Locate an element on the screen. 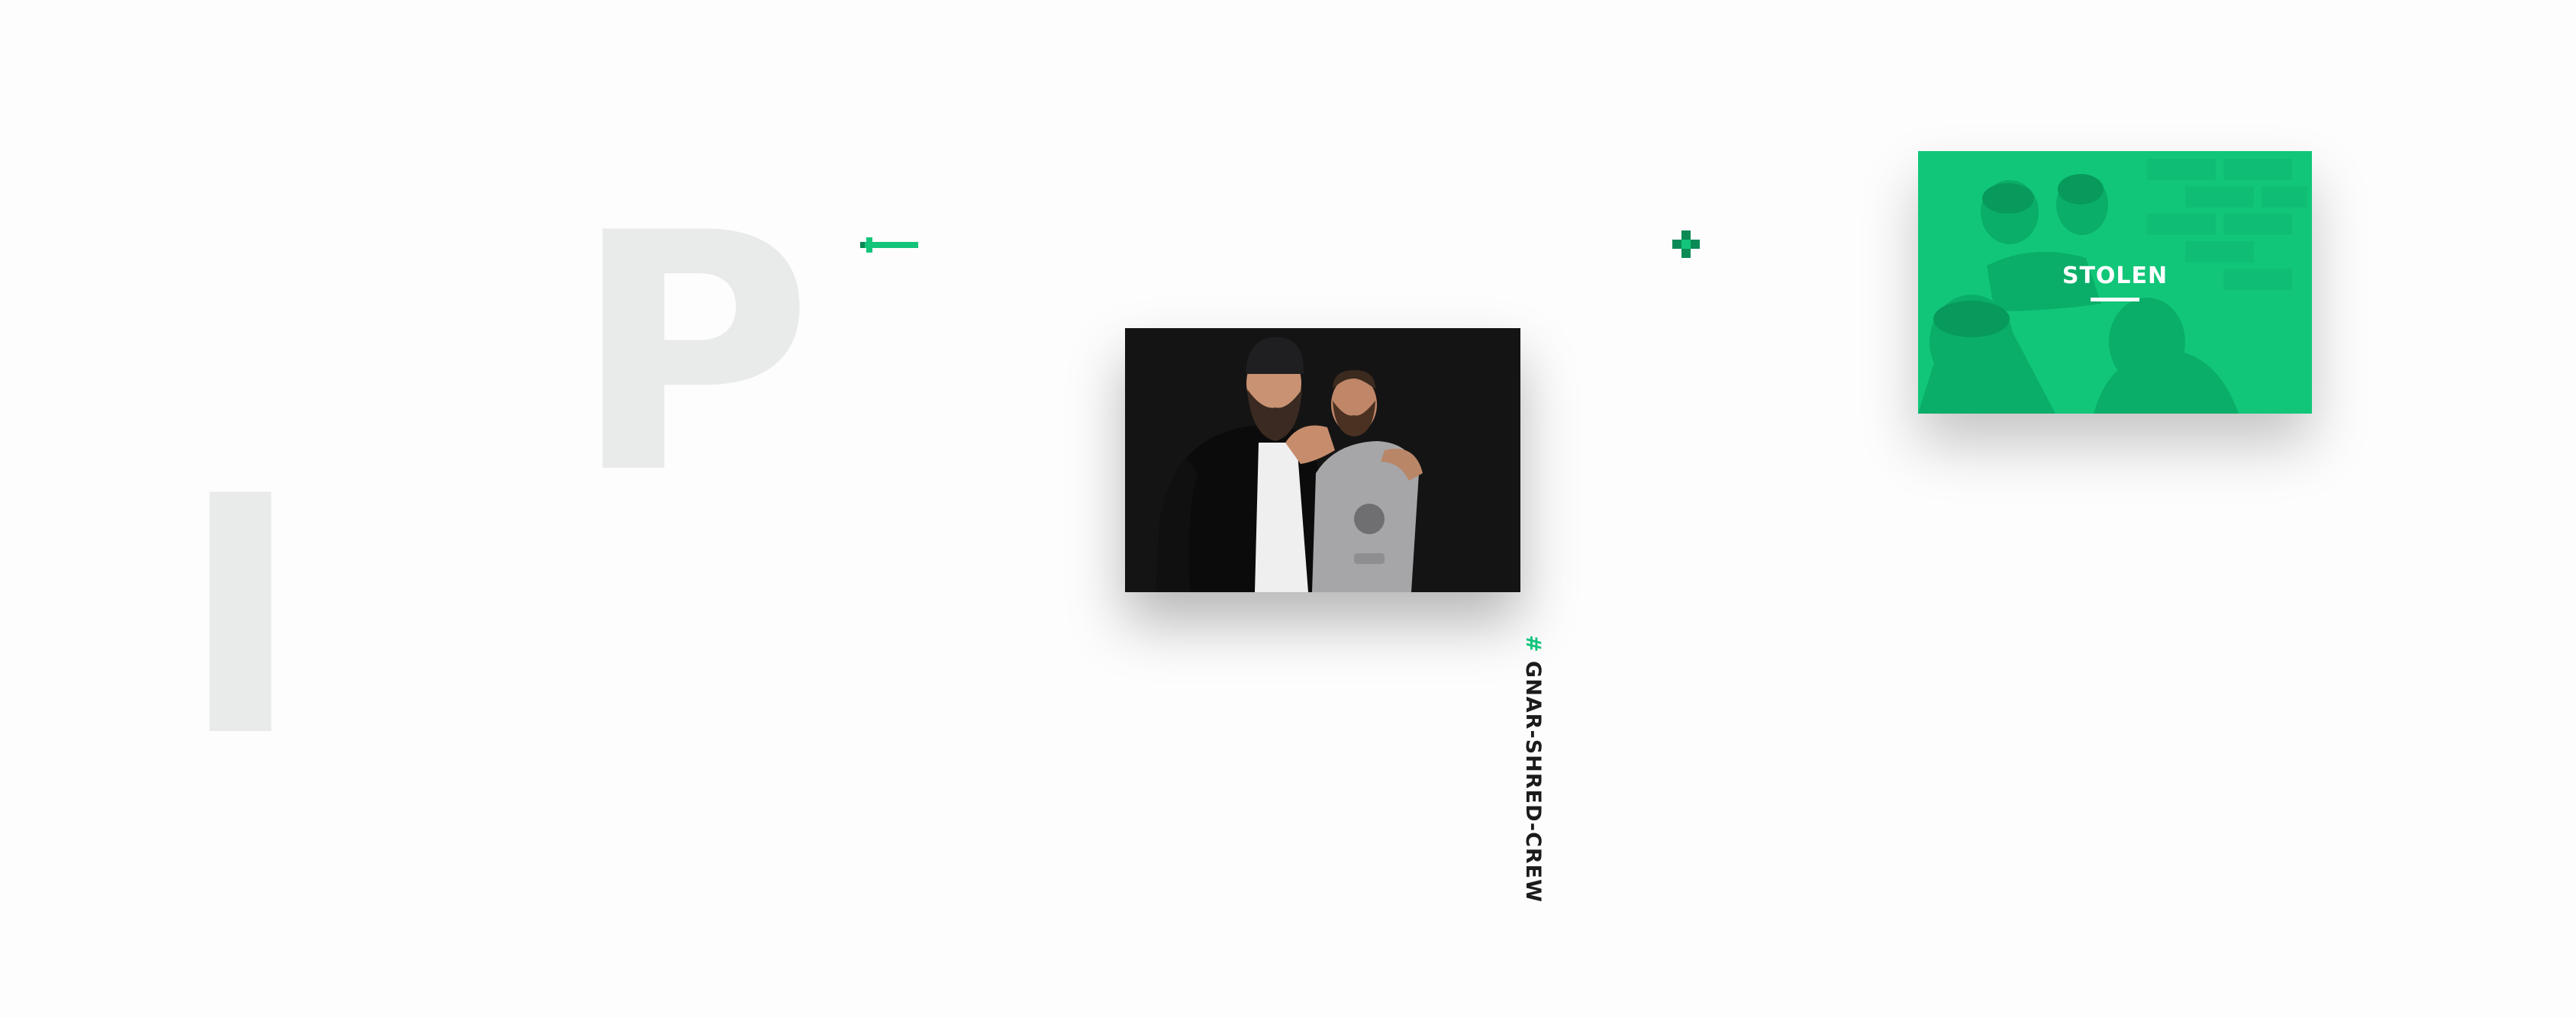  photo-image is located at coordinates (1322, 460).